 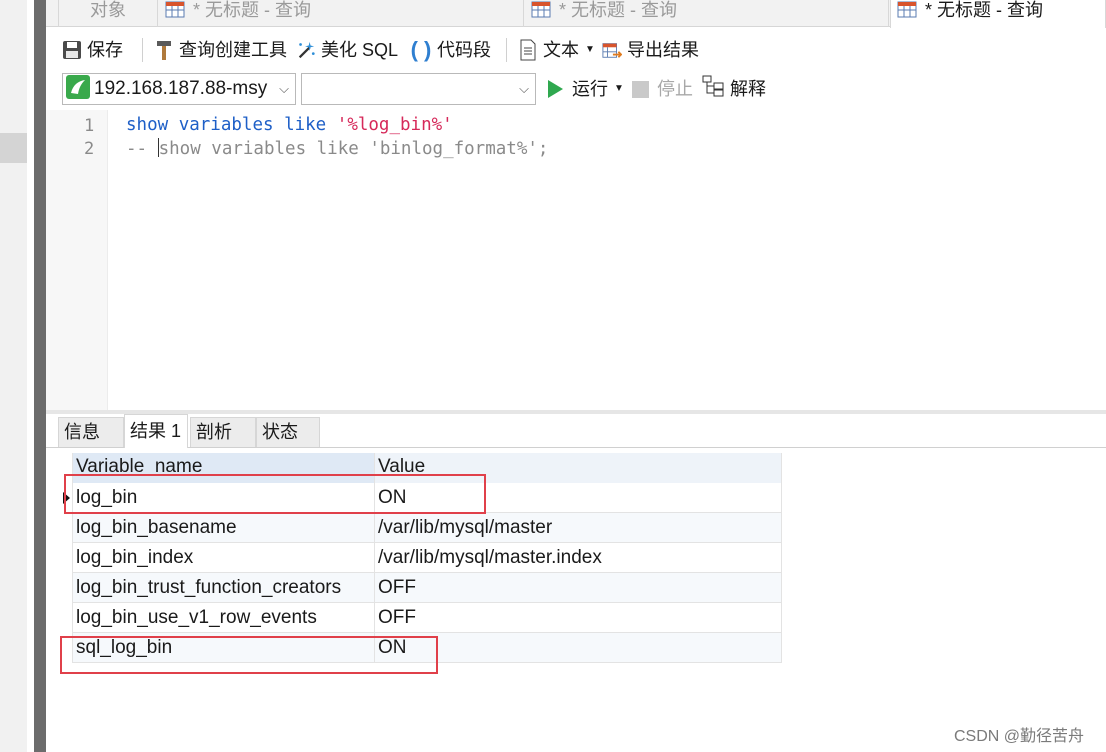 What do you see at coordinates (578, 528) in the screenshot?
I see `table-cell: /var/lib/mysql/master` at bounding box center [578, 528].